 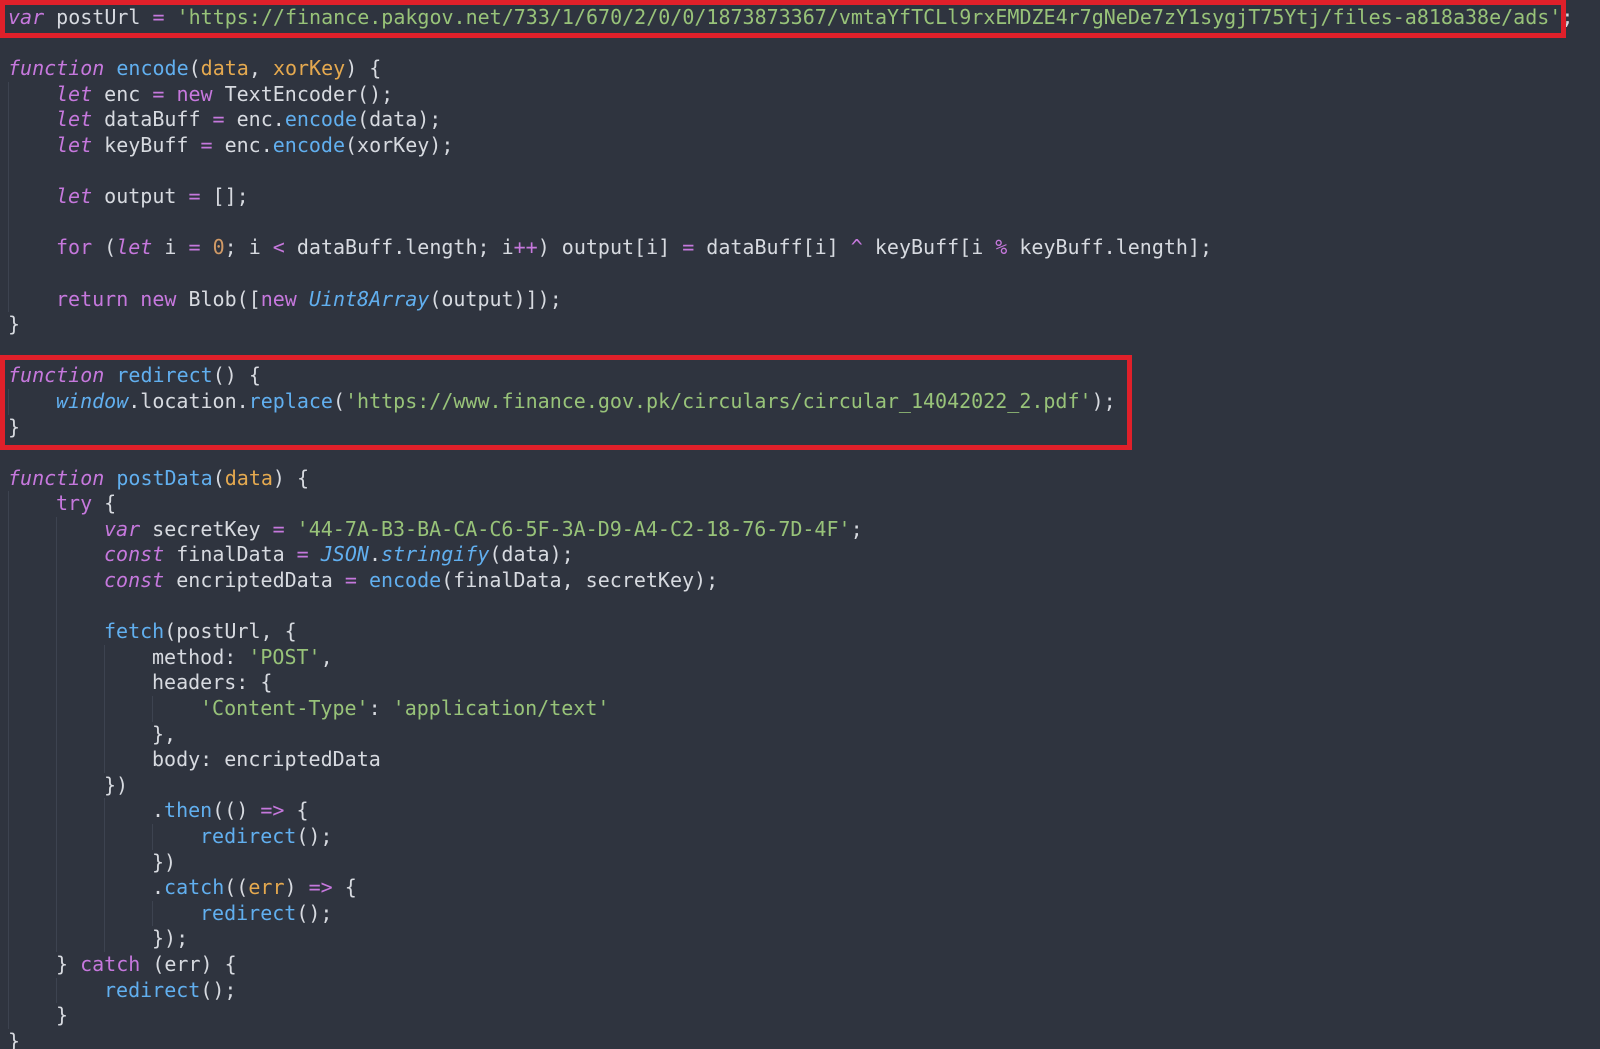 What do you see at coordinates (790, 658) in the screenshot?
I see `code-line: method: 'POST',` at bounding box center [790, 658].